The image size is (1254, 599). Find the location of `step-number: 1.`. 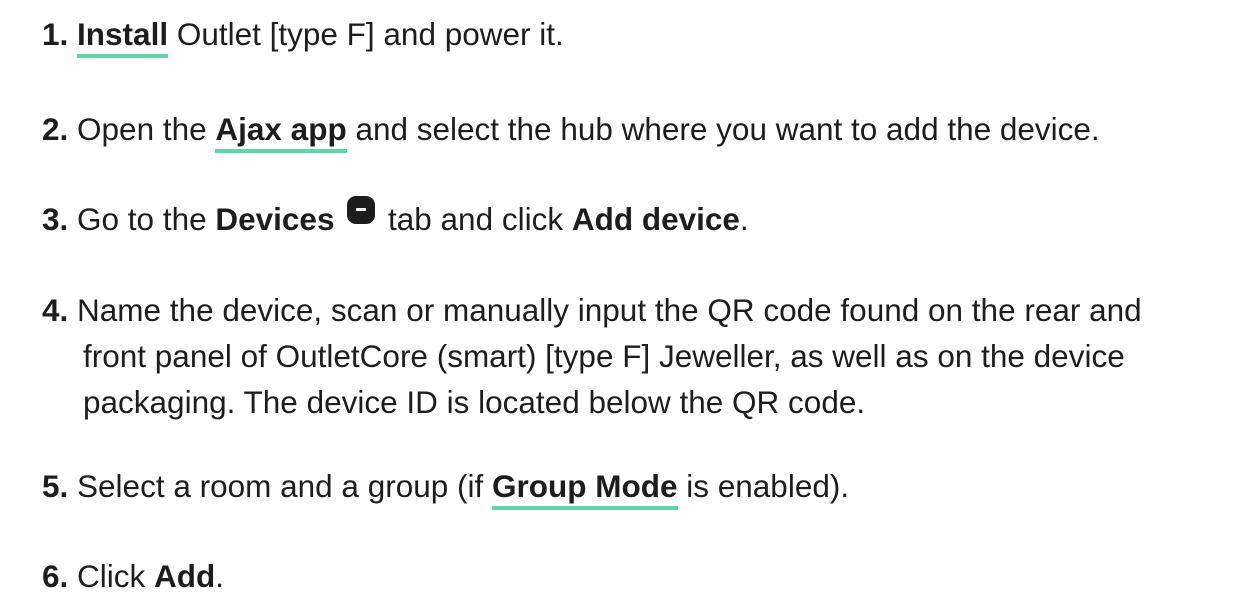

step-number: 1. is located at coordinates (55, 34).